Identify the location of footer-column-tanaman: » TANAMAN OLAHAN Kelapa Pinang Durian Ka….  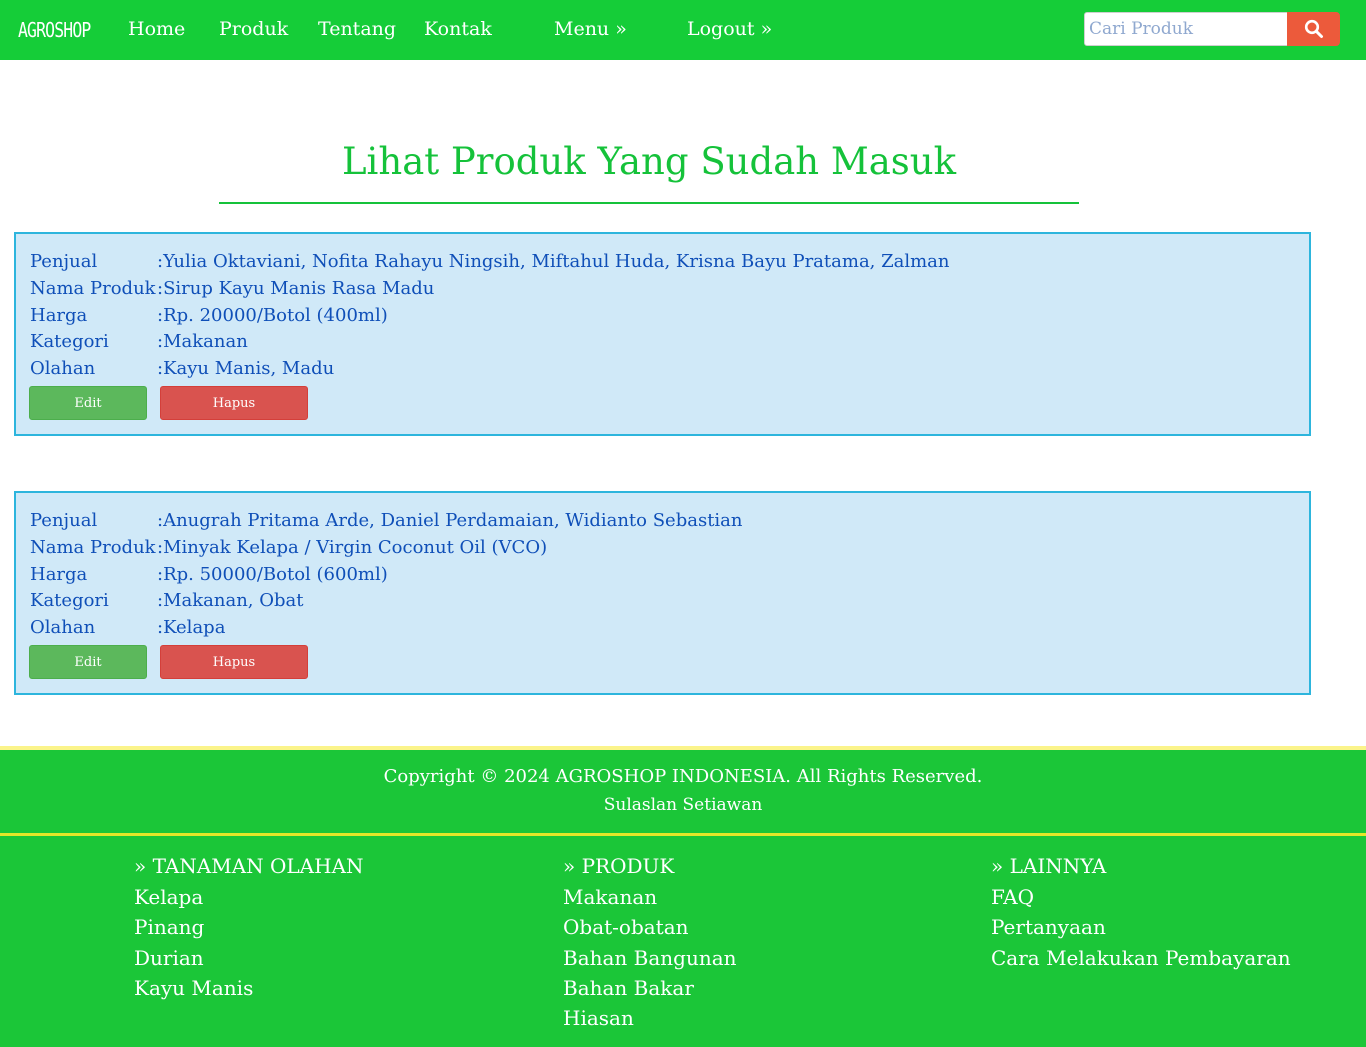
(249, 930).